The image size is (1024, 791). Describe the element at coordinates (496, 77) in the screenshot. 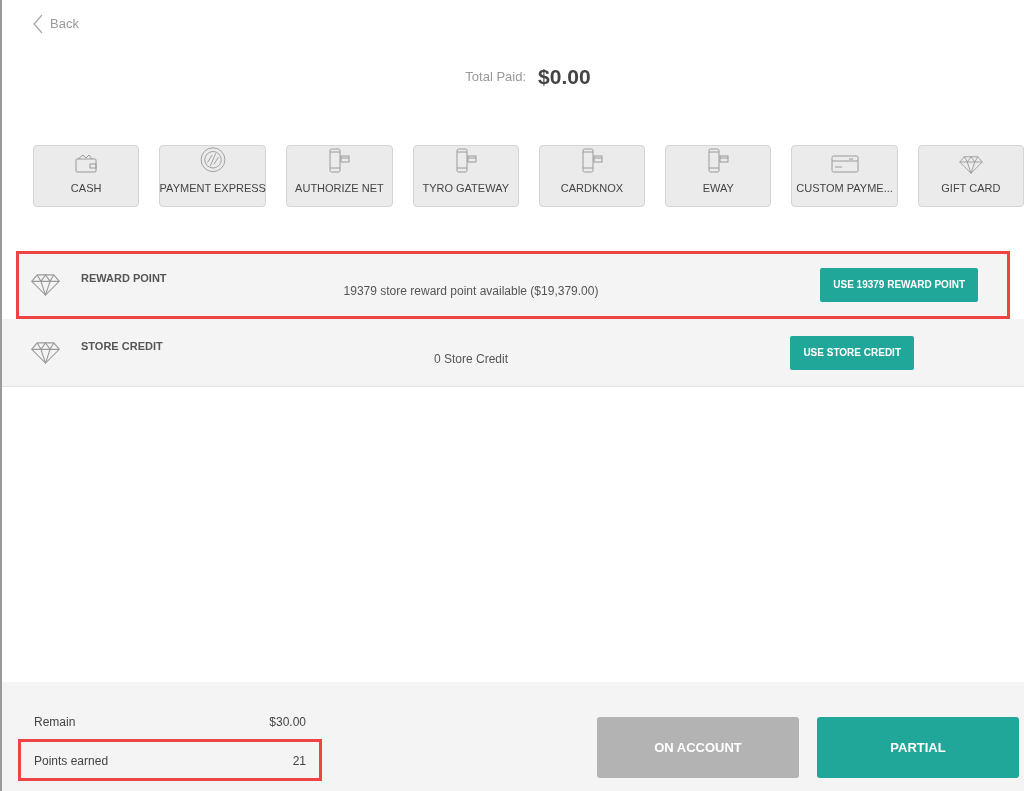

I see `total-paid-label: Total Paid:` at that location.